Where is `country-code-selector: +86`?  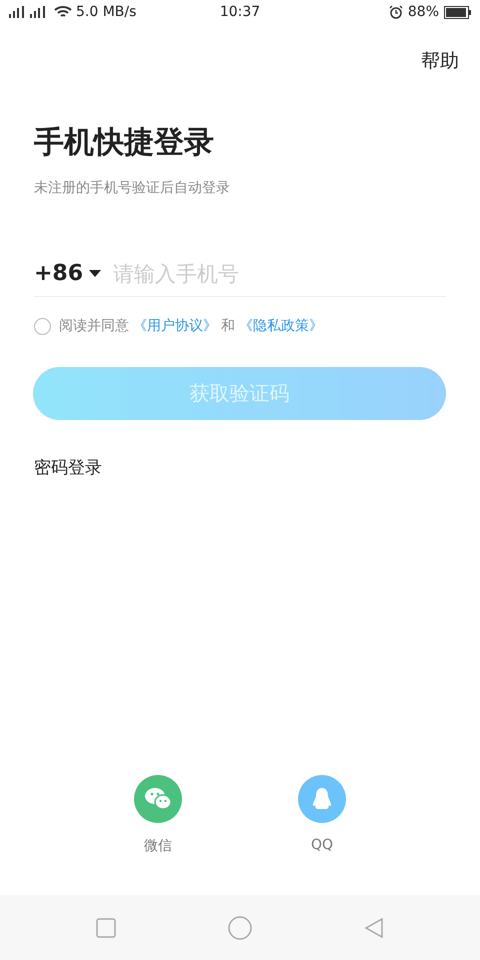
country-code-selector: +86 is located at coordinates (68, 273).